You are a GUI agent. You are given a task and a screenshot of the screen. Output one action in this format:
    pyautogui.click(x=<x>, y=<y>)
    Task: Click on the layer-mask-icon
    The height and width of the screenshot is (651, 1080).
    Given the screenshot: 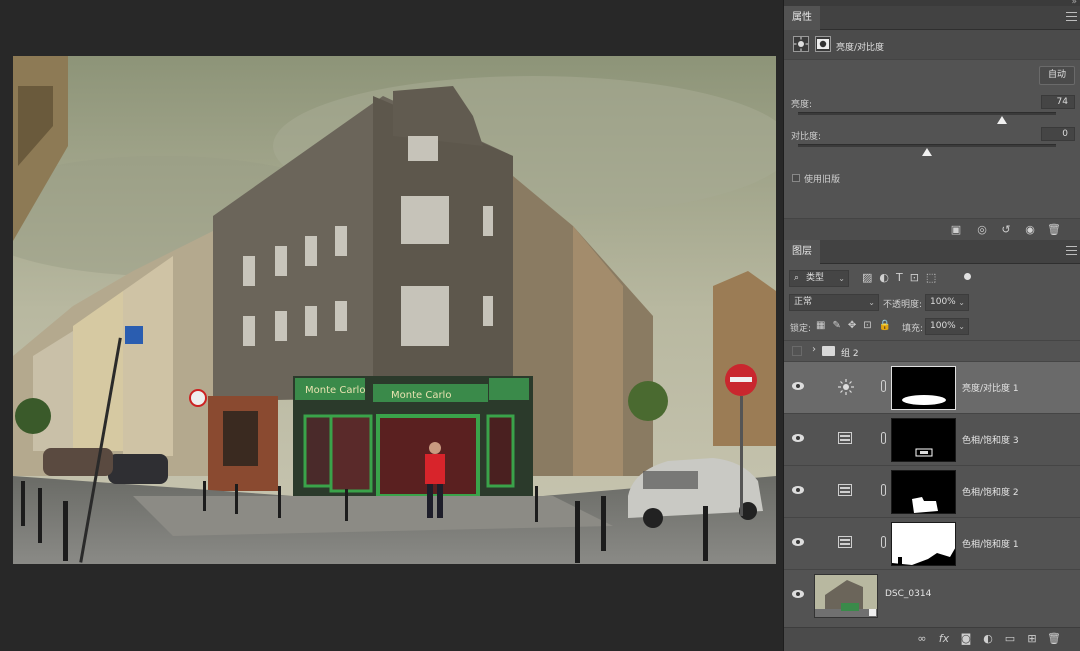 What is the action you would take?
    pyautogui.click(x=823, y=44)
    